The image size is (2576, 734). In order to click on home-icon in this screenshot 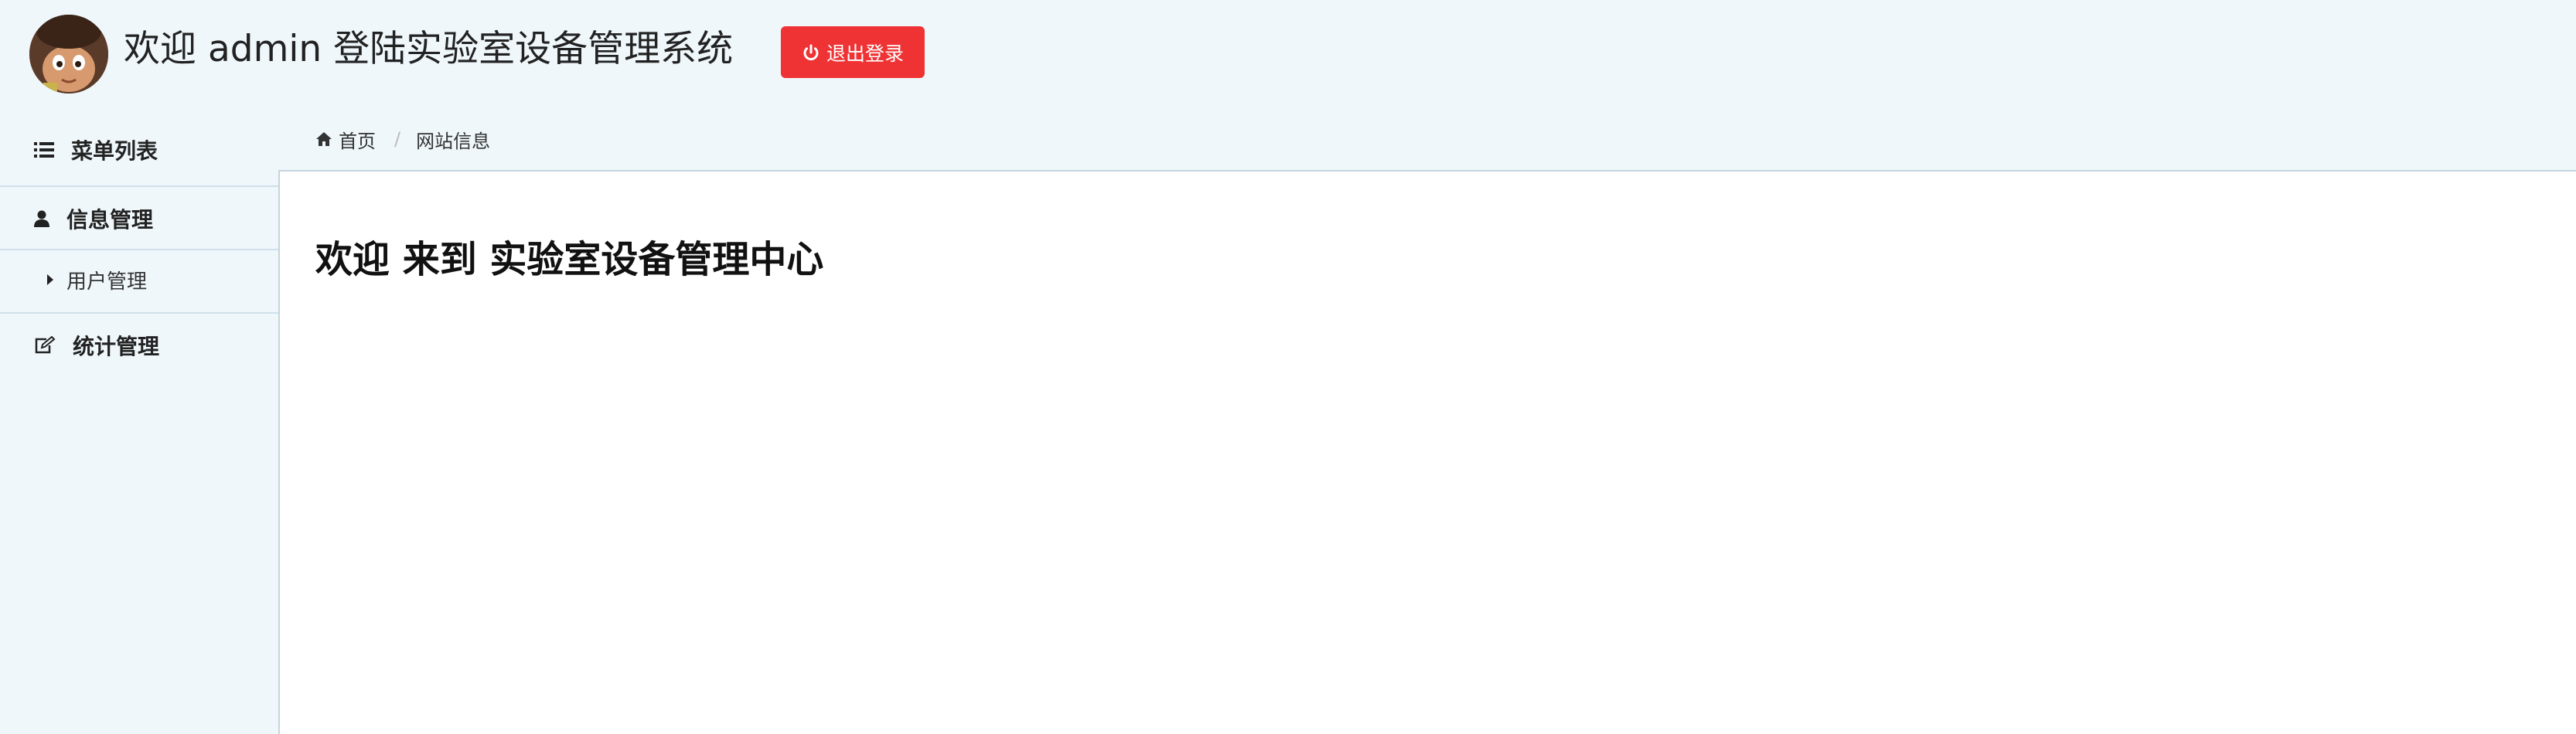, I will do `click(324, 139)`.